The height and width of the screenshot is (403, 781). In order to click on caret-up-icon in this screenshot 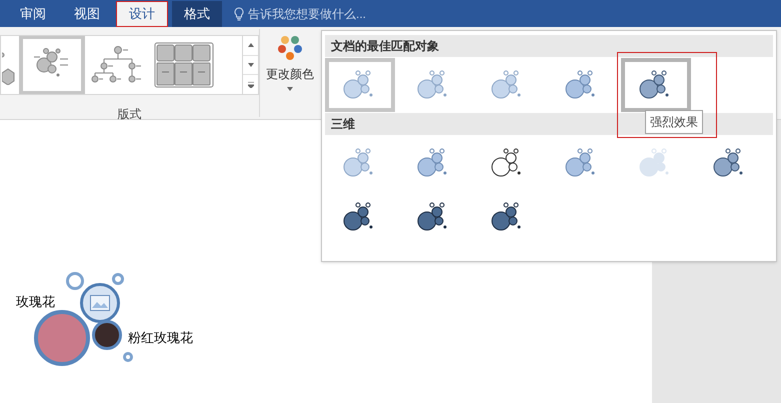, I will do `click(251, 45)`.